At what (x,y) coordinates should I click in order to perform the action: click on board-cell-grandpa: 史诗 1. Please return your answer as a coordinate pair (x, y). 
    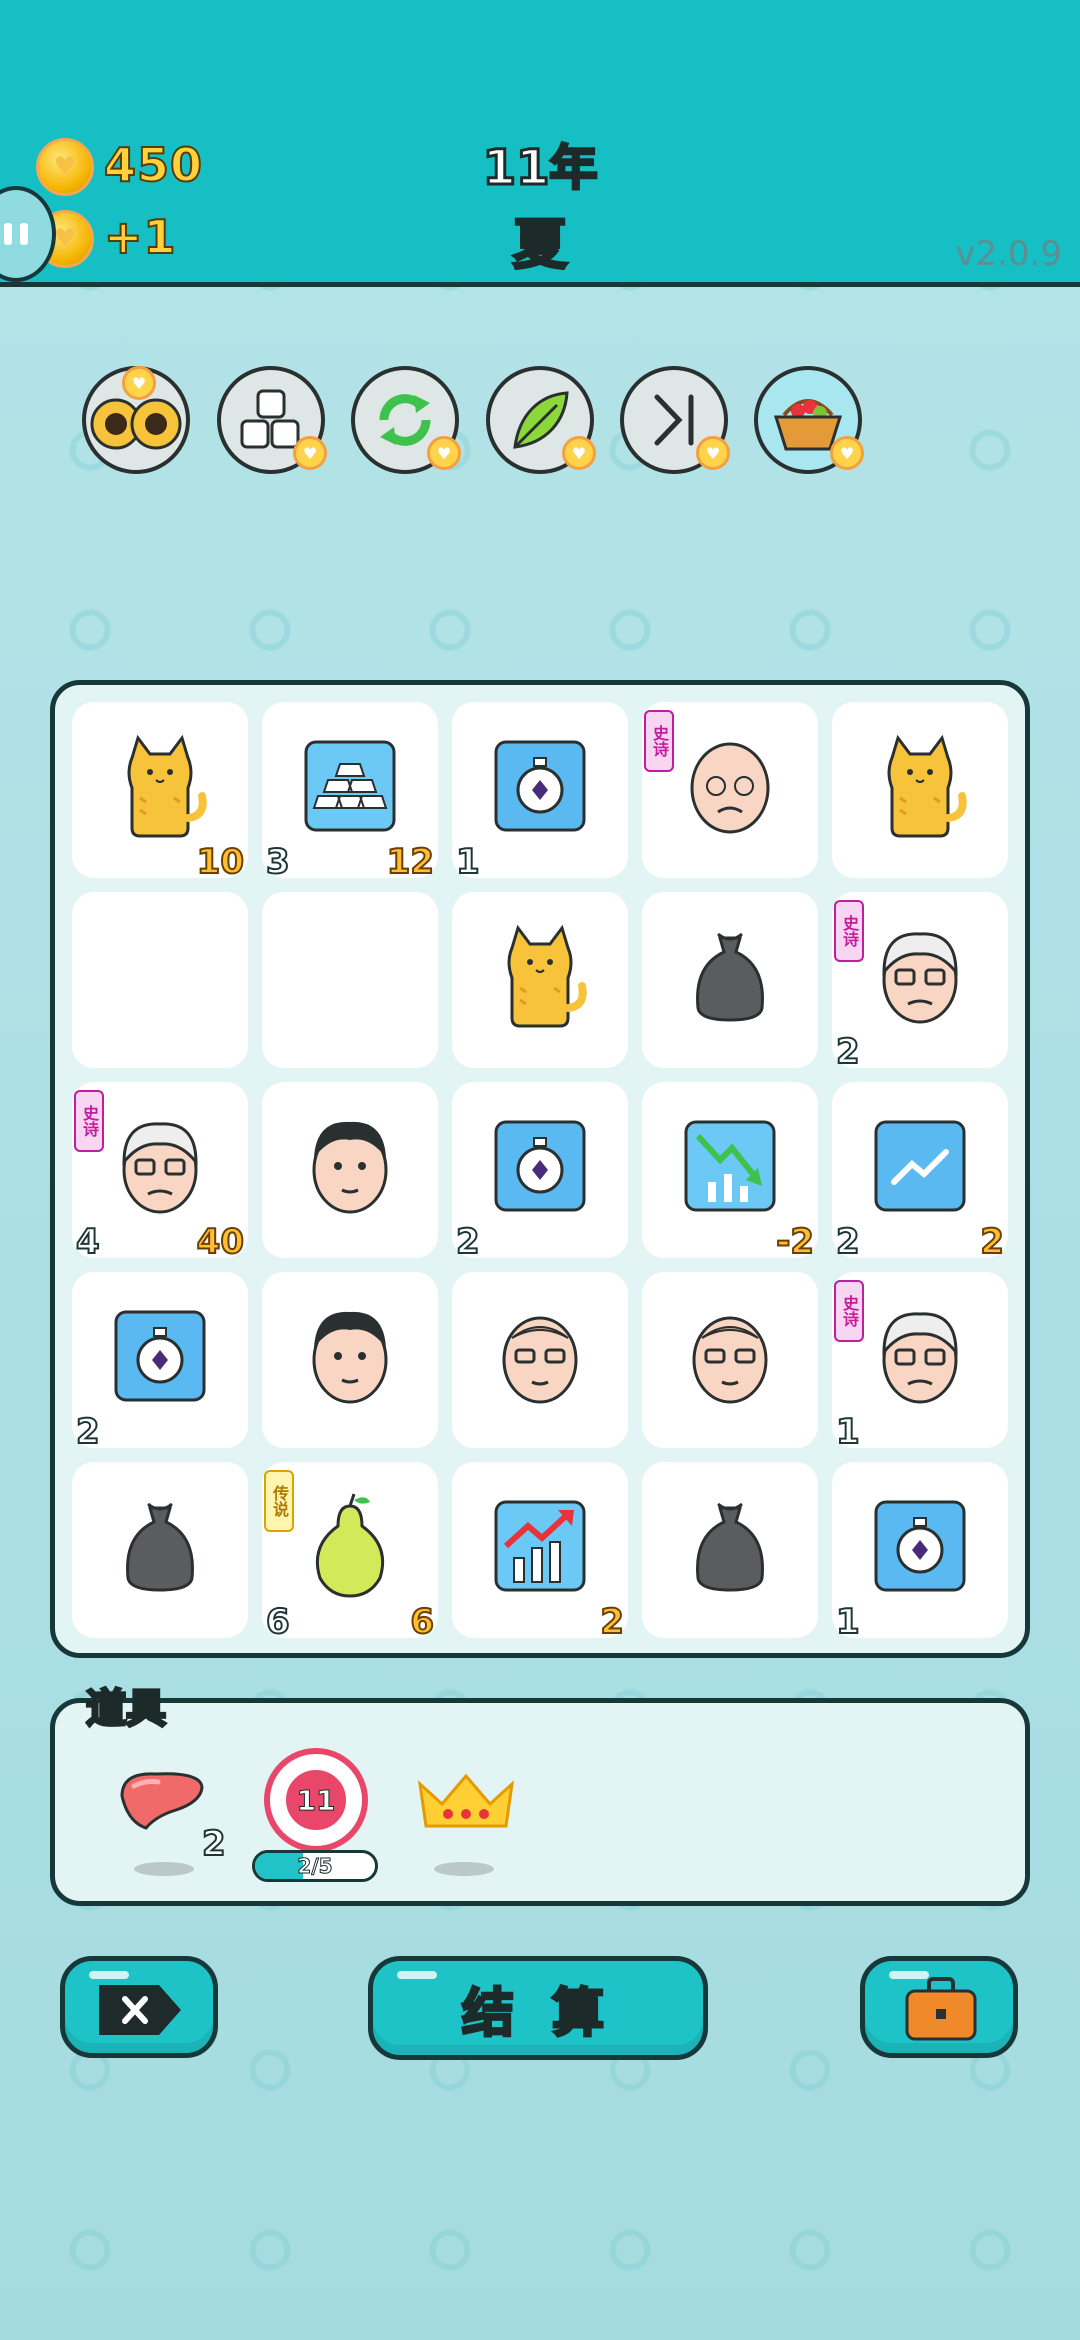
    Looking at the image, I should click on (920, 1362).